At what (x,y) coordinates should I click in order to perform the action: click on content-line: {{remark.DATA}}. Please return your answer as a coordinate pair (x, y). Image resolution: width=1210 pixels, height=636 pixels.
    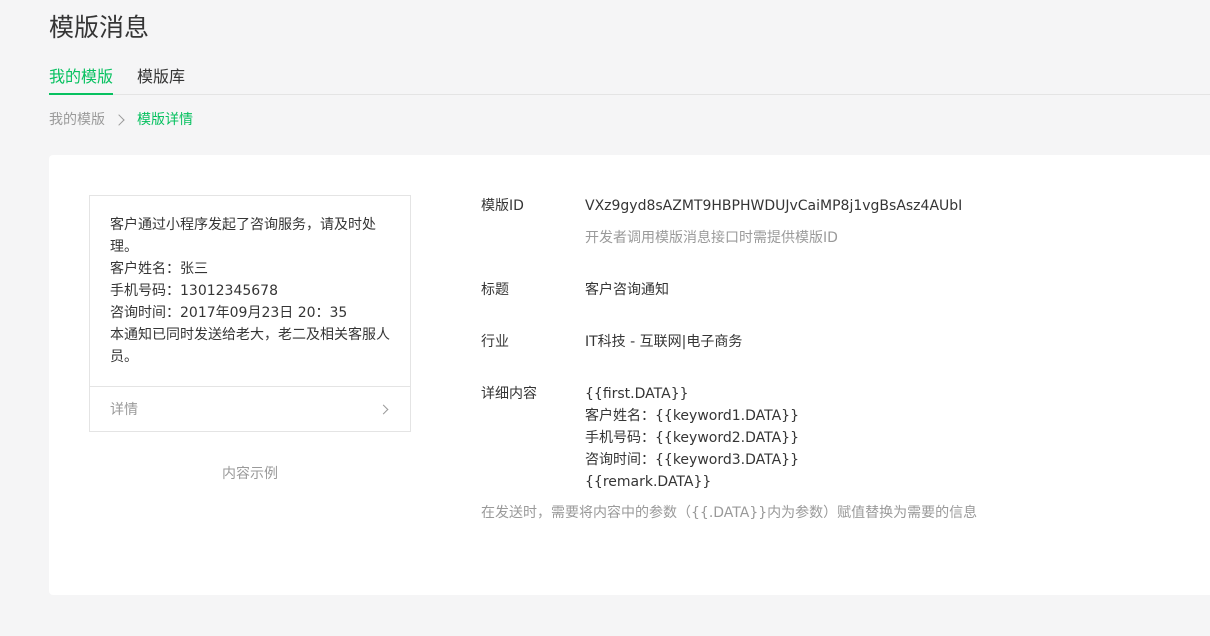
    Looking at the image, I should click on (648, 482).